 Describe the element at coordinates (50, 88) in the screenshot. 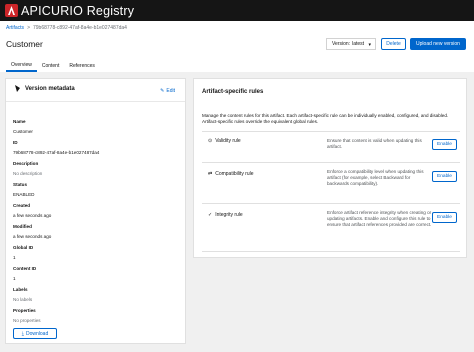

I see `metadata-title: Version metadata` at that location.